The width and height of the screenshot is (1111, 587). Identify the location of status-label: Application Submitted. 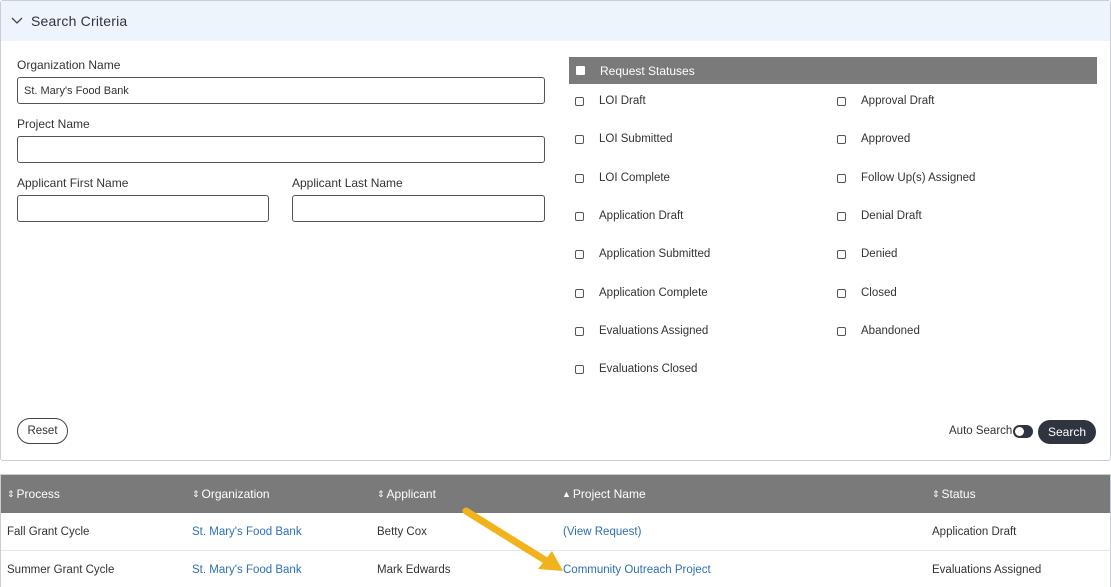
(655, 254).